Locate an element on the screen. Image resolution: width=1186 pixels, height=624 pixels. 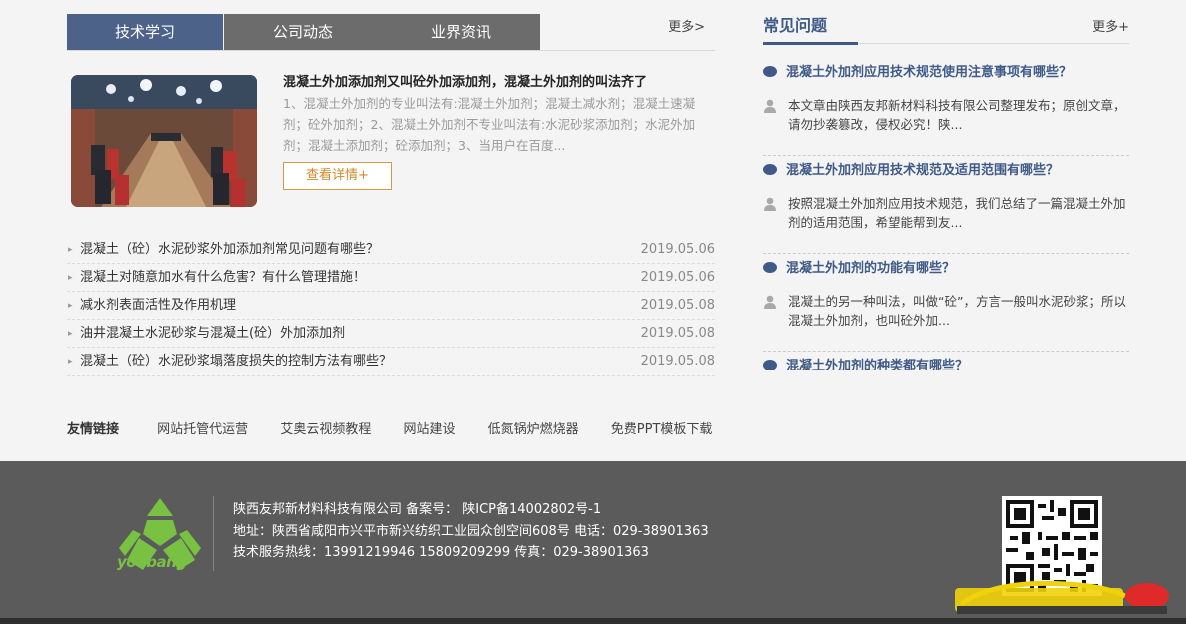
news-item-title: 混凝土（砼）水泥砂浆外加添加剂常见问题有哪些？ is located at coordinates (229, 250).